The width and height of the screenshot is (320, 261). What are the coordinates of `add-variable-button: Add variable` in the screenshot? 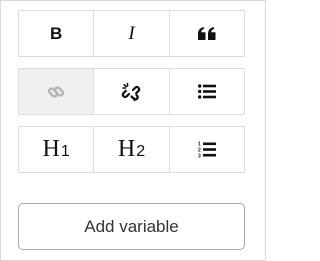 It's located at (131, 226).